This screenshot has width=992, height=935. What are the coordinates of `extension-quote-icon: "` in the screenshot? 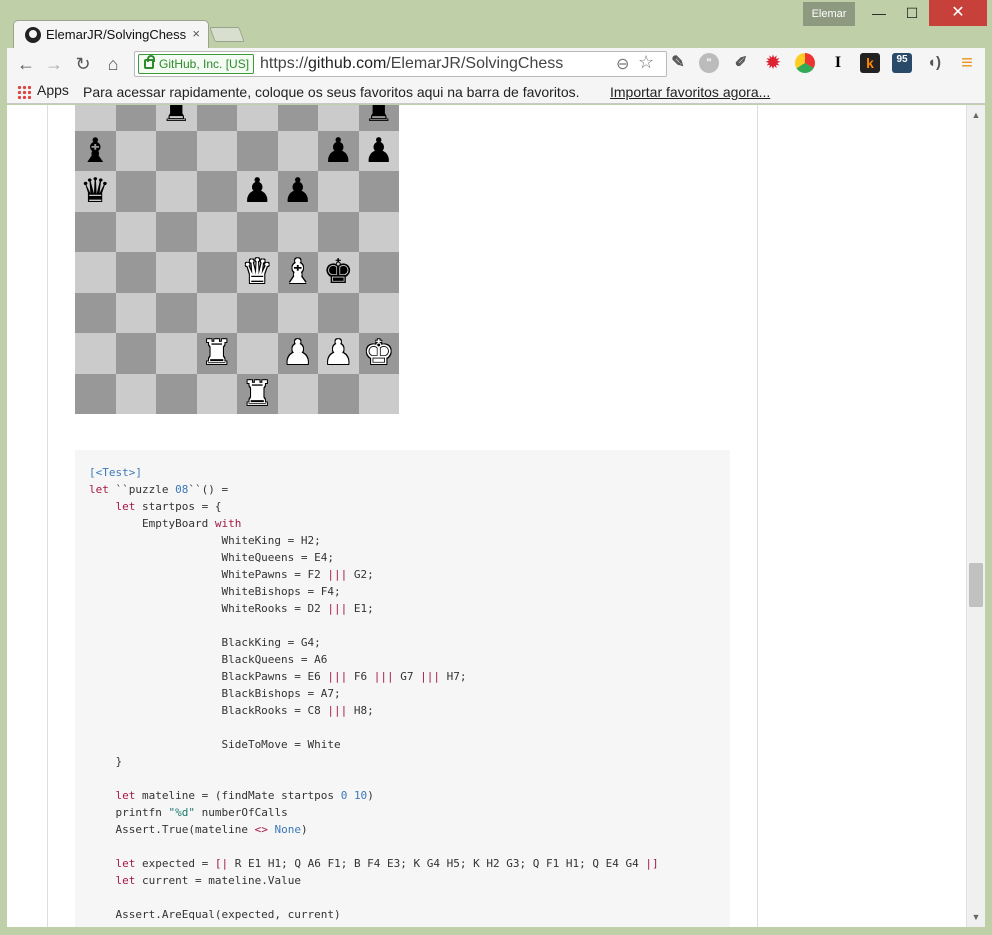 It's located at (709, 63).